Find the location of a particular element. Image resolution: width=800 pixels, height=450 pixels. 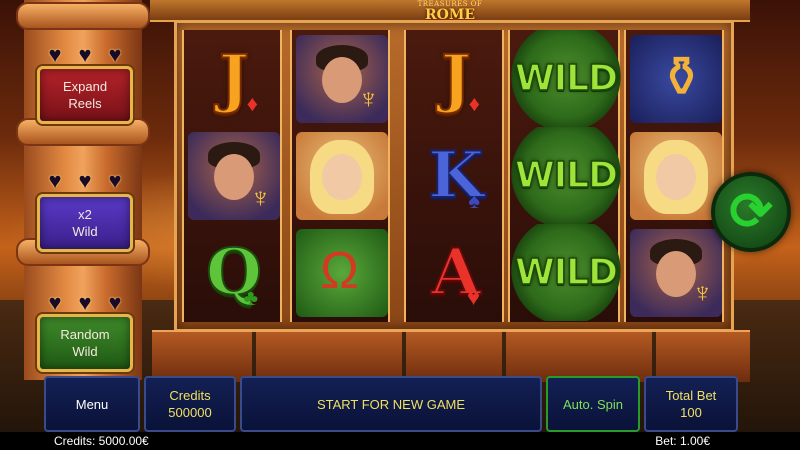

lyre-tile: Ω is located at coordinates (342, 272).